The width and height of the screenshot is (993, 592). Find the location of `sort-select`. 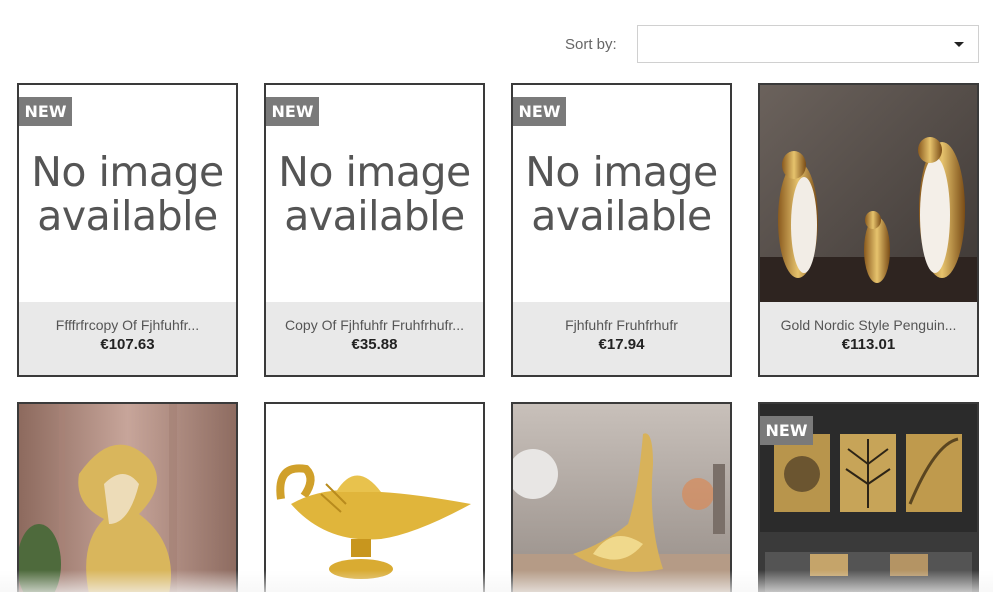

sort-select is located at coordinates (808, 44).